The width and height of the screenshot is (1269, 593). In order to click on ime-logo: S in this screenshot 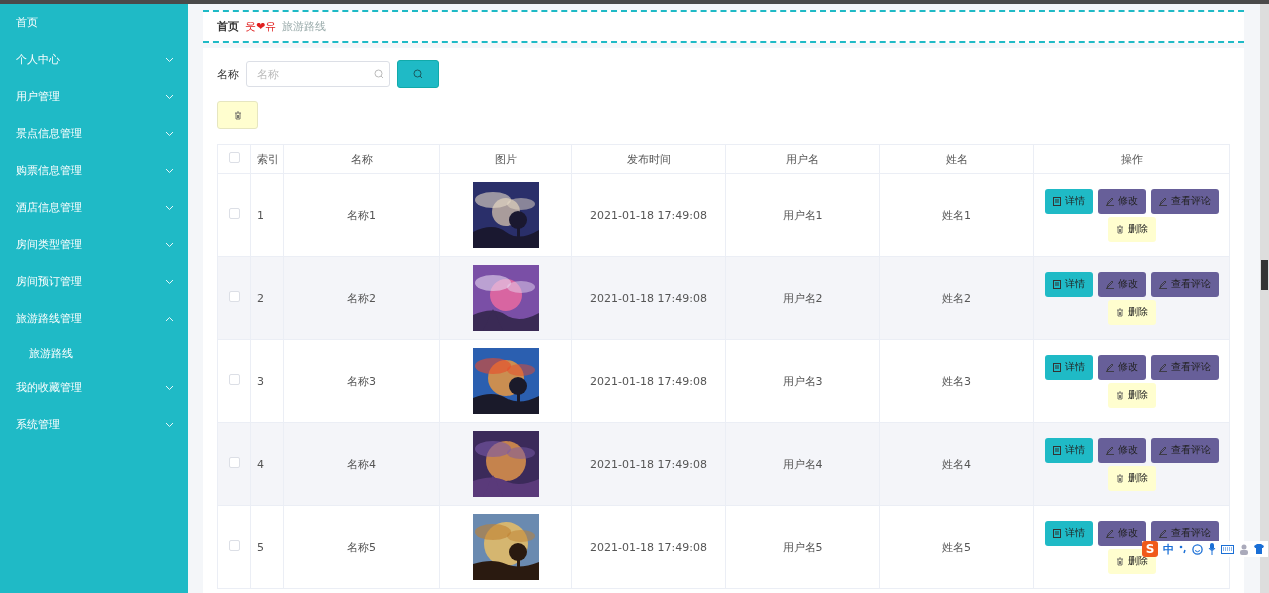, I will do `click(1150, 549)`.